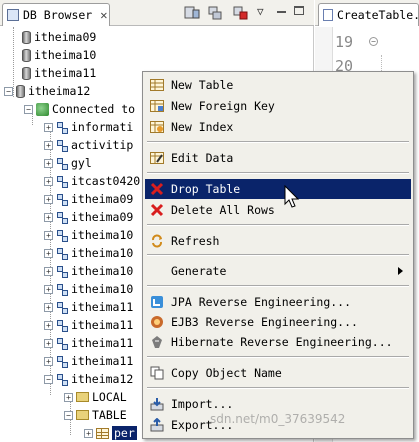  What do you see at coordinates (157, 322) in the screenshot?
I see `ejb3-icon` at bounding box center [157, 322].